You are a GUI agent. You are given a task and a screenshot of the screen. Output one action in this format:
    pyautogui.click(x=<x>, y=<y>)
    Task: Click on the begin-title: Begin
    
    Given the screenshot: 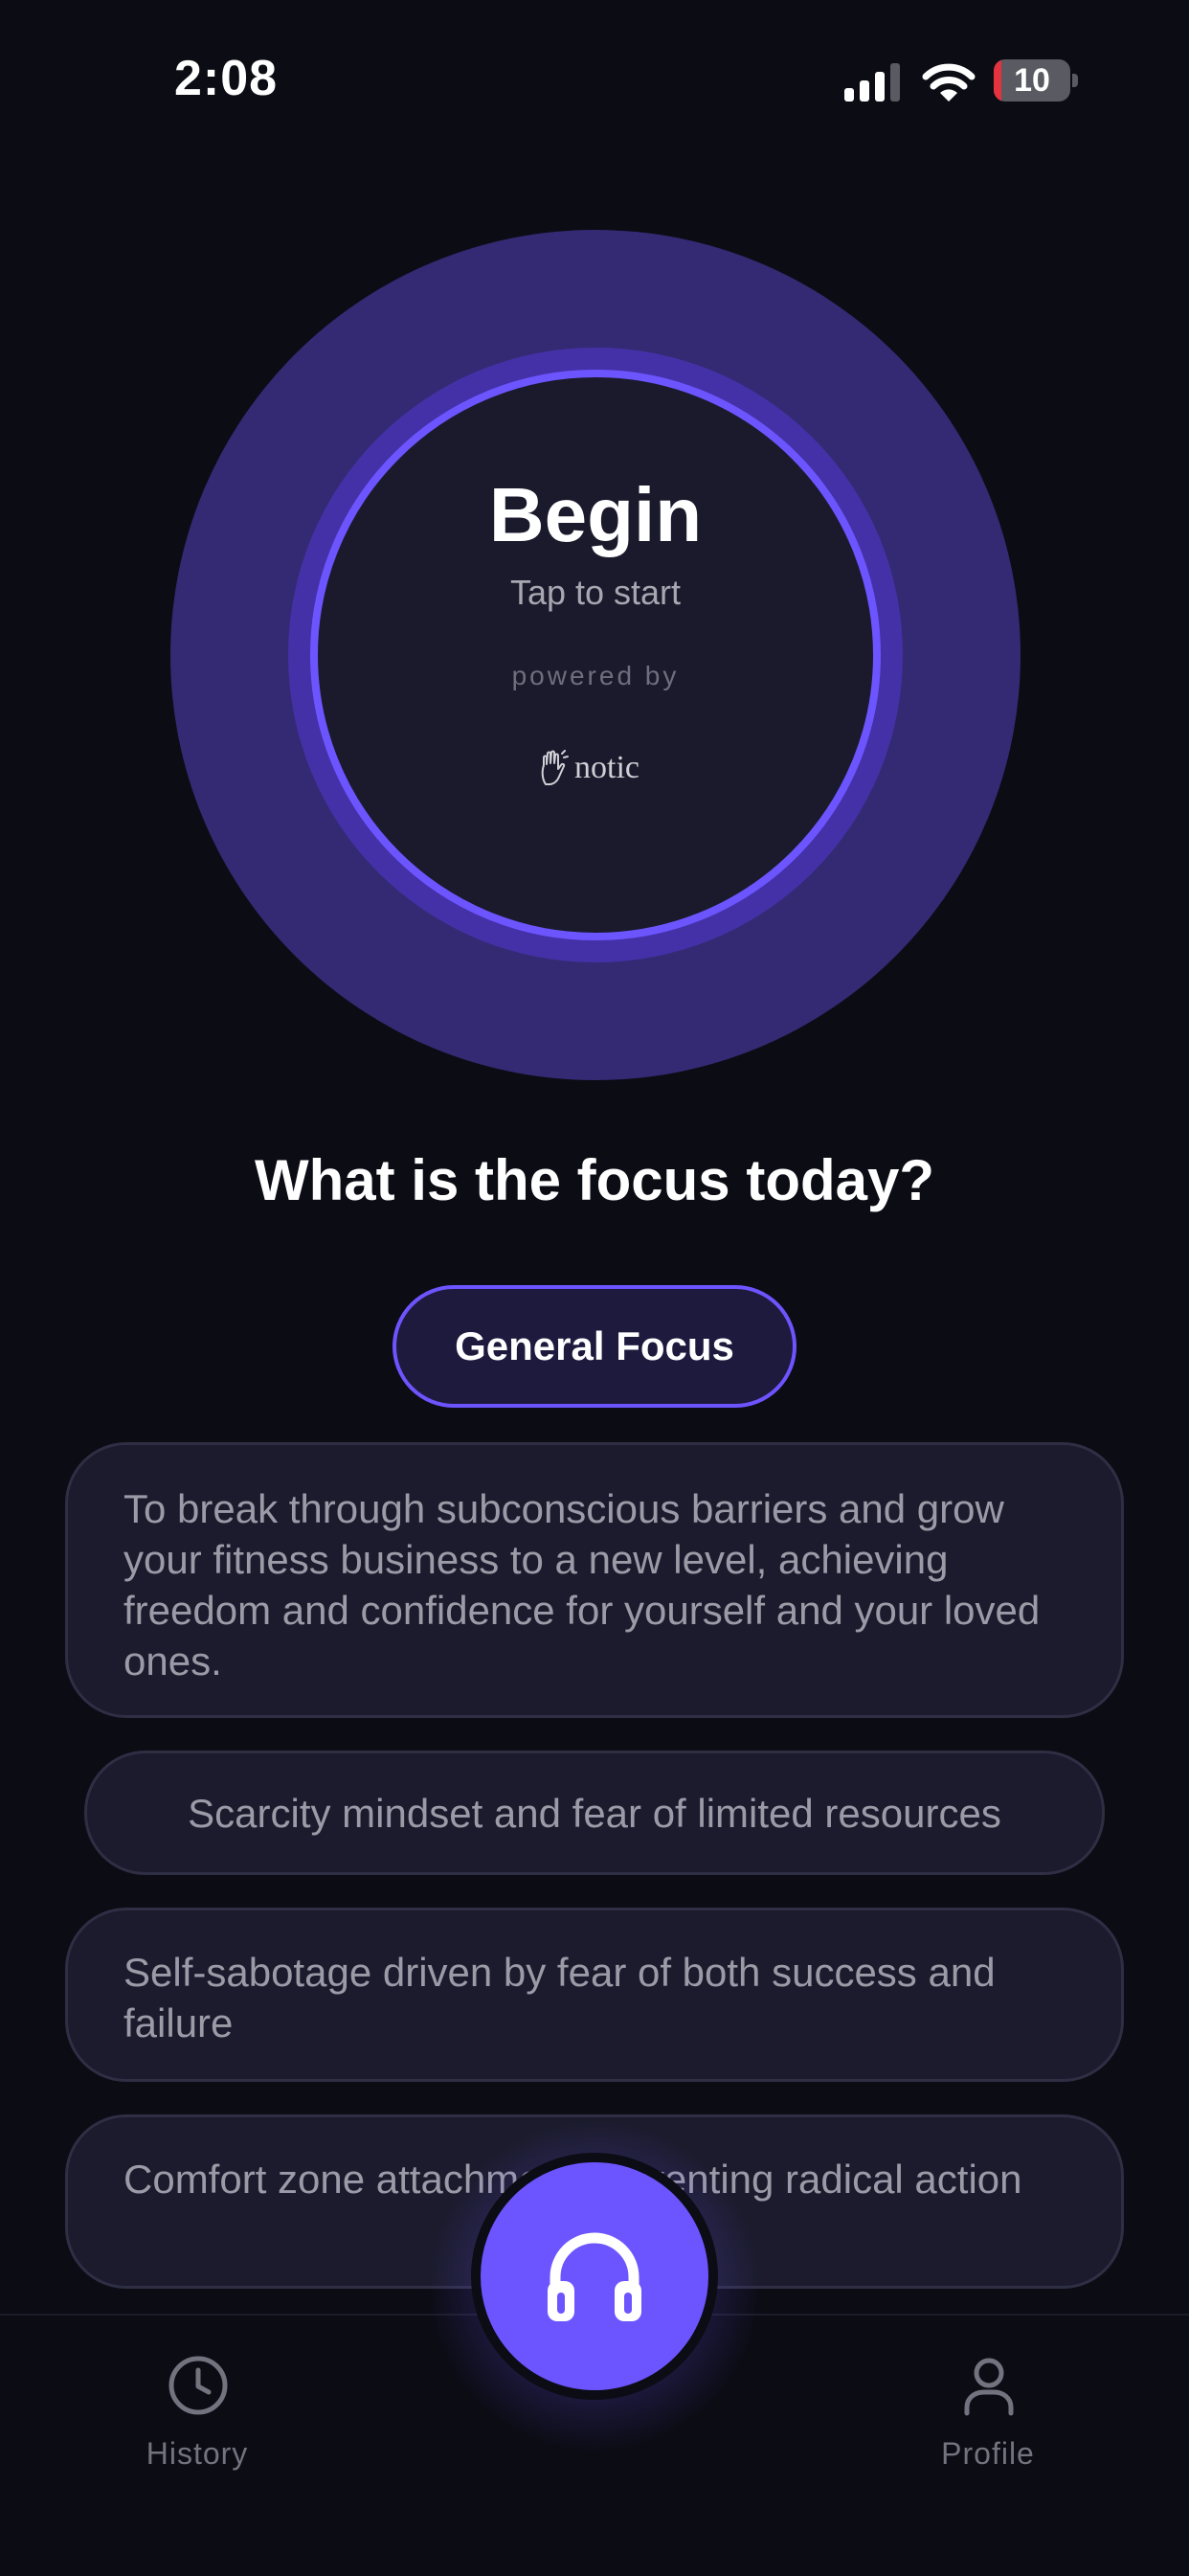 What is the action you would take?
    pyautogui.click(x=595, y=514)
    